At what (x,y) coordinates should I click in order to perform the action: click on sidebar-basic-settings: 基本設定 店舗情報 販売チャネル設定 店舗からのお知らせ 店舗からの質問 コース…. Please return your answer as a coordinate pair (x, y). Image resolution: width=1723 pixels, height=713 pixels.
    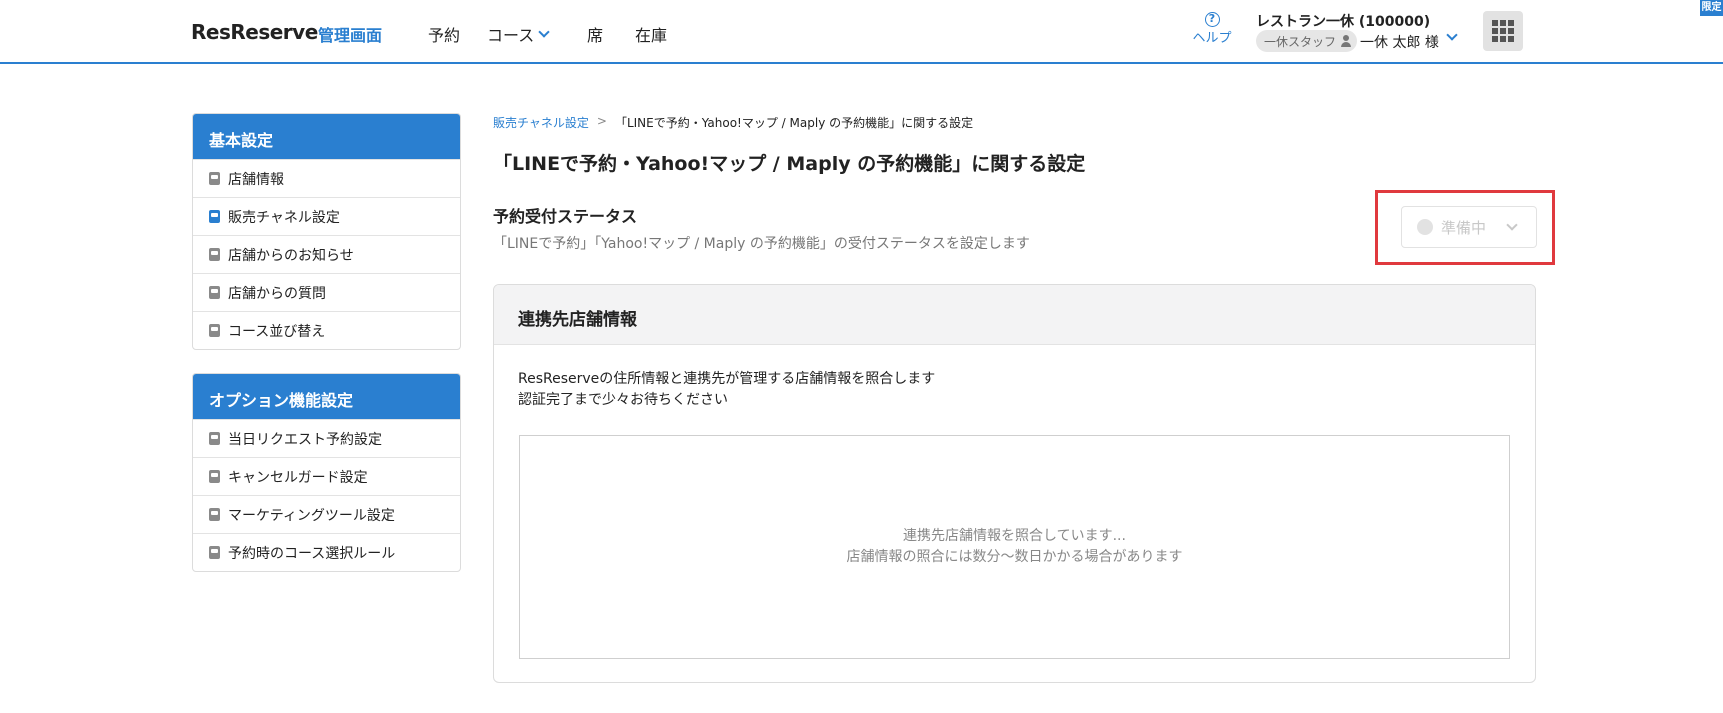
    Looking at the image, I should click on (326, 231).